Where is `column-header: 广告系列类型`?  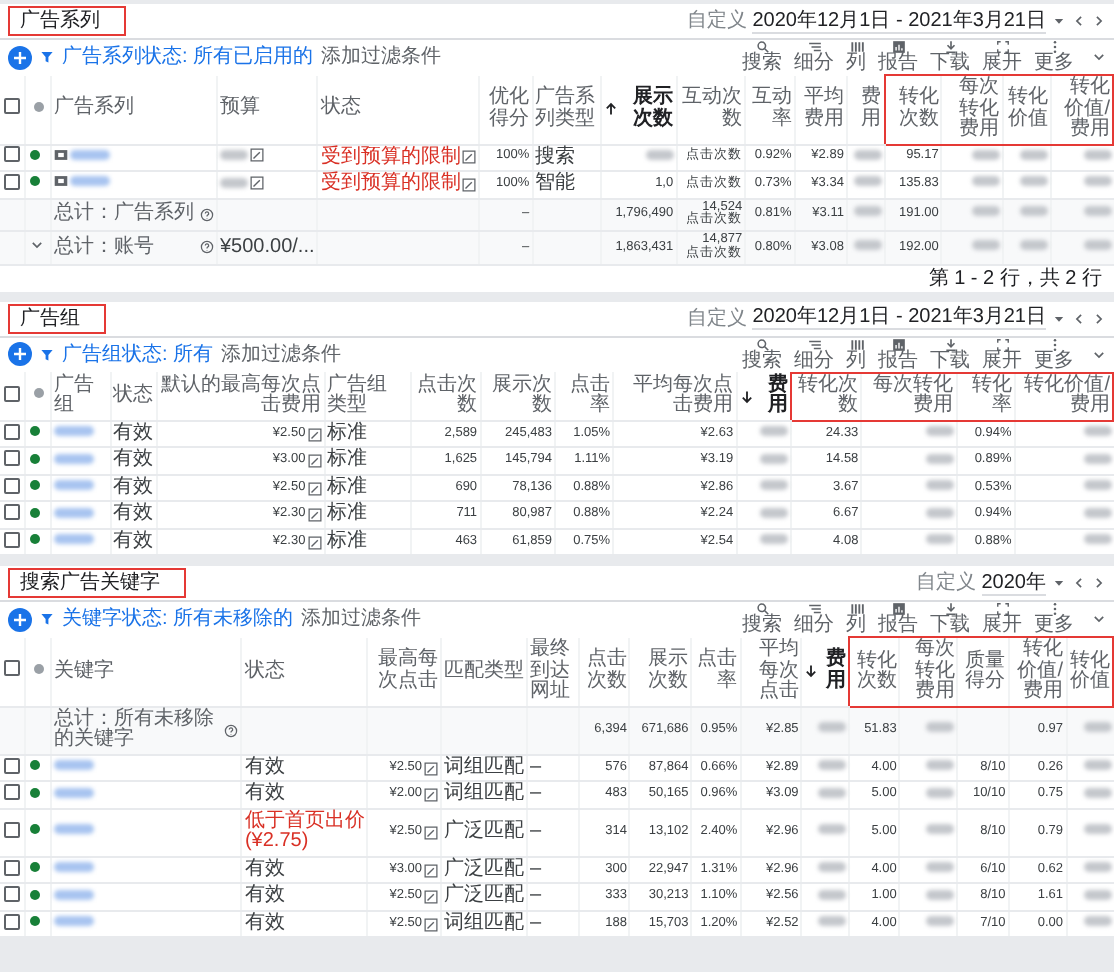
column-header: 广告系列类型 is located at coordinates (567, 109).